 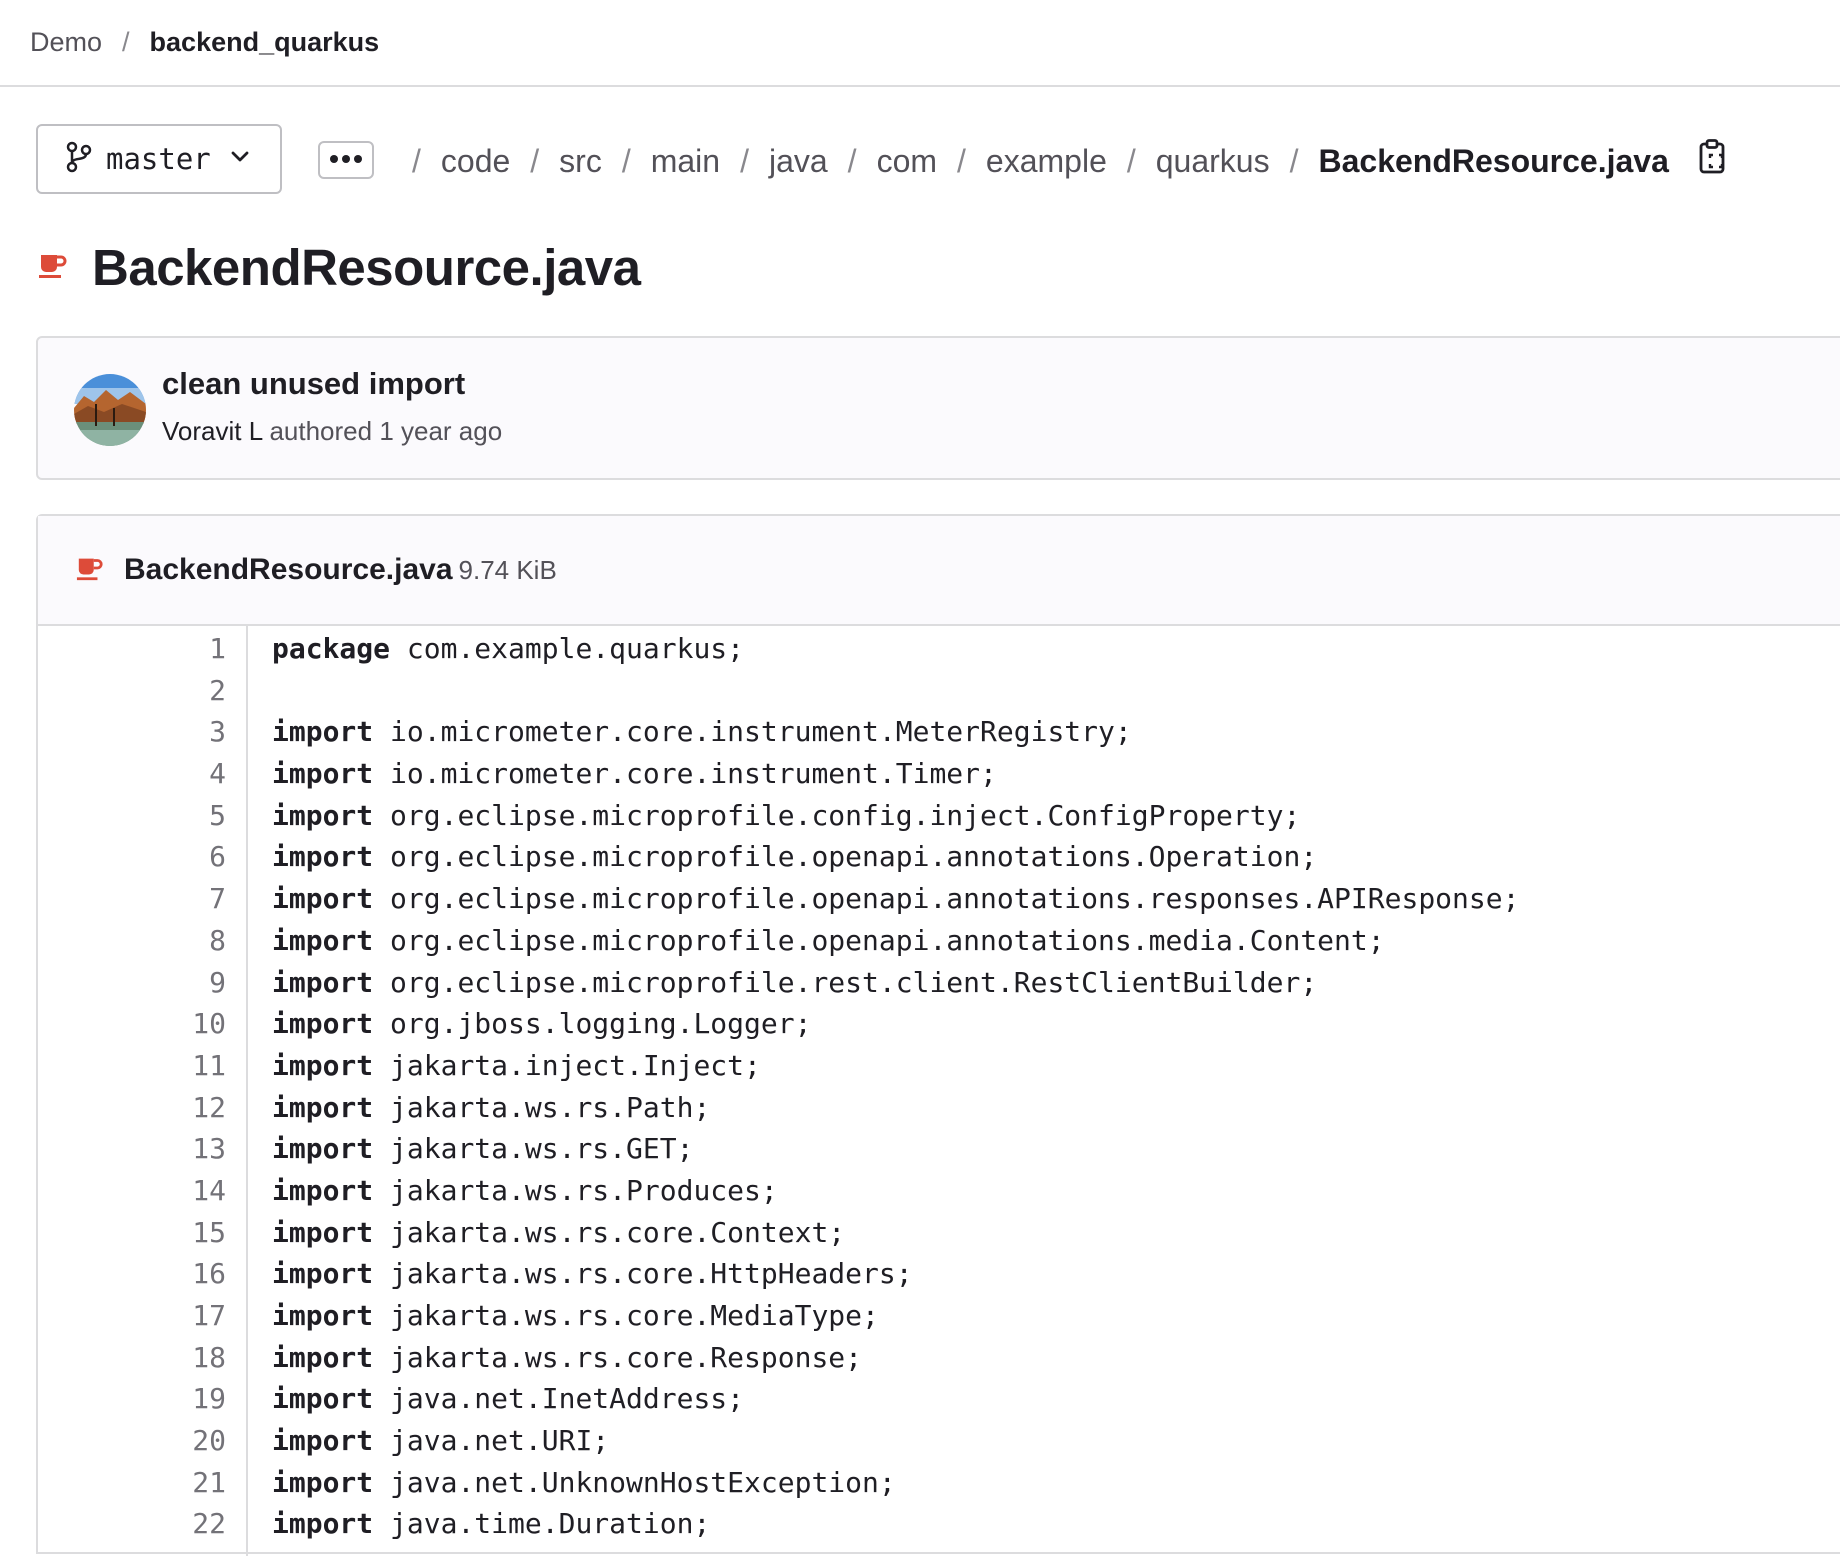 I want to click on code-line: import java.net.URI;, so click(x=895, y=1441).